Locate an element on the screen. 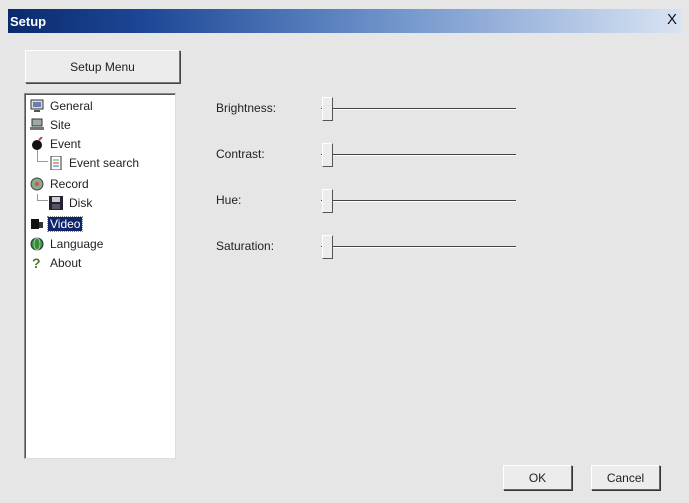  tree-item-event: Event is located at coordinates (56, 144).